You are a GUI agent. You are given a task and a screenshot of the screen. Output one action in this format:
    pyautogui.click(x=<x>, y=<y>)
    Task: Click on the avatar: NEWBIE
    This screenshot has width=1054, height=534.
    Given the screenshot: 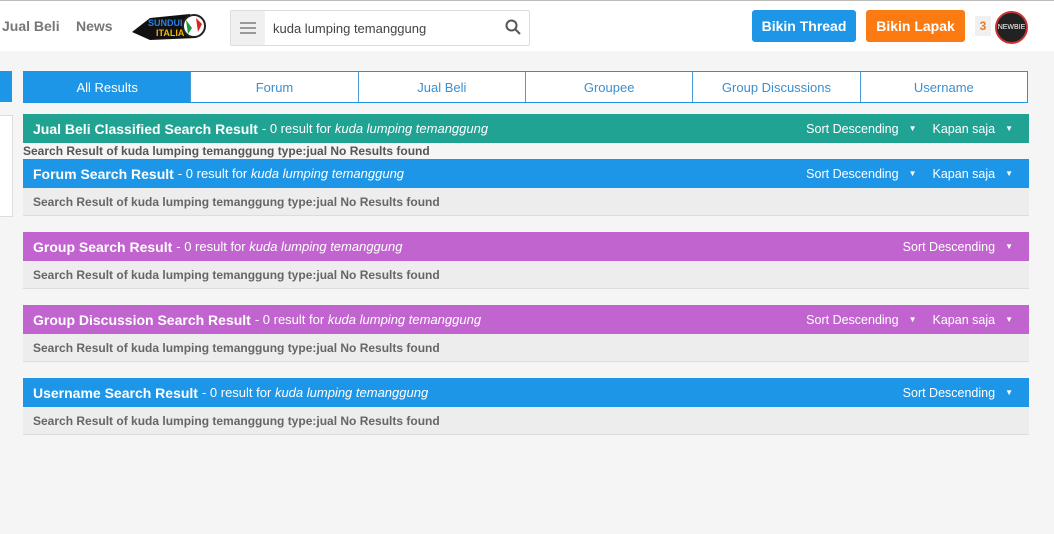 What is the action you would take?
    pyautogui.click(x=1011, y=27)
    